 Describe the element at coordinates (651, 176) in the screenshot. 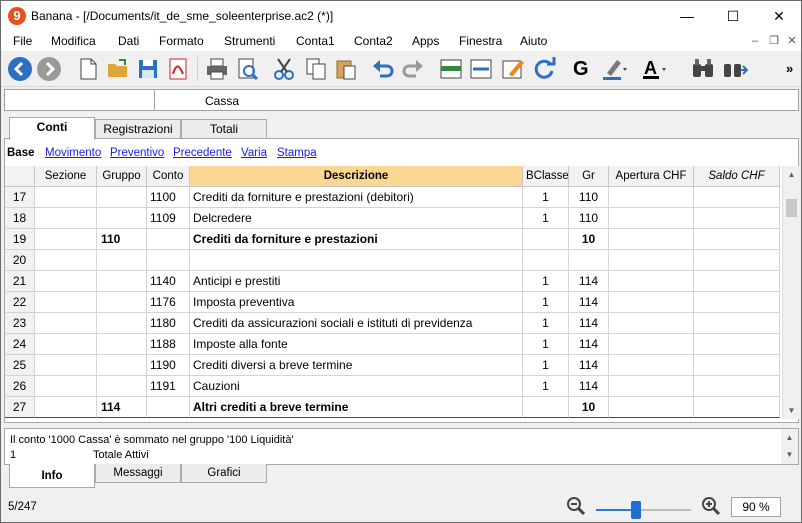

I see `header-apertura: Apertura CHF` at that location.